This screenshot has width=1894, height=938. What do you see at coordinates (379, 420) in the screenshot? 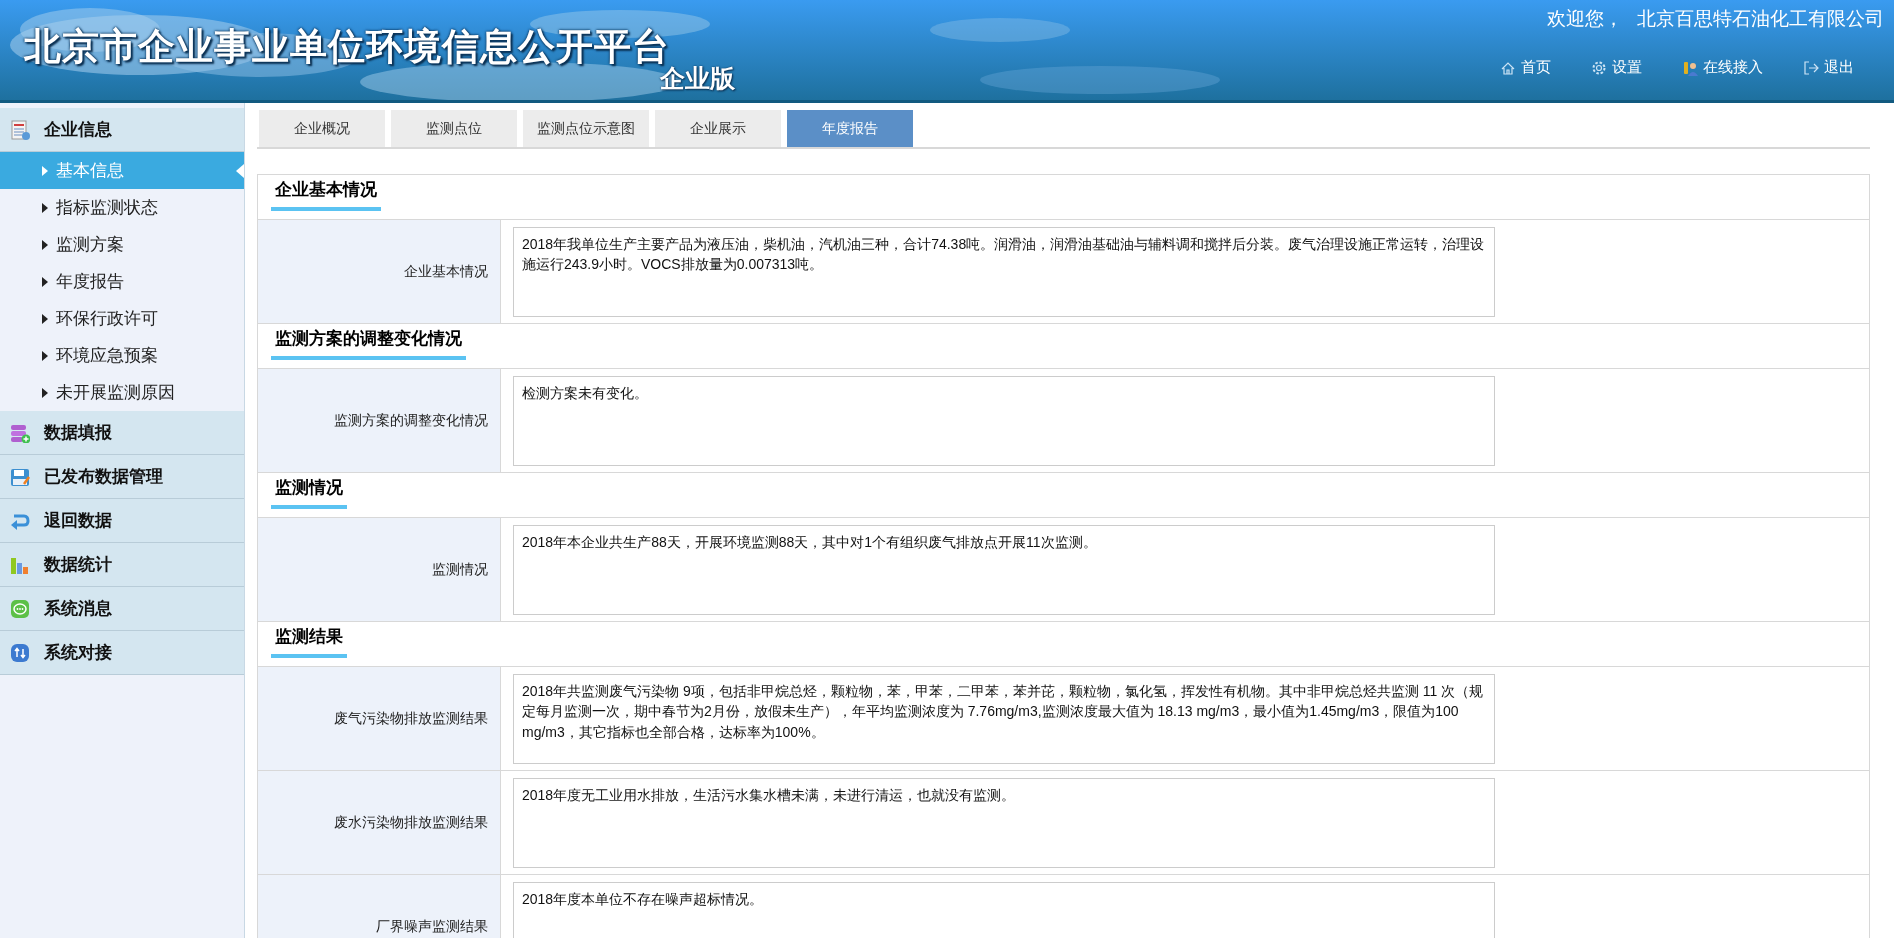
I see `field-label: 监测方案的调整变化情况` at bounding box center [379, 420].